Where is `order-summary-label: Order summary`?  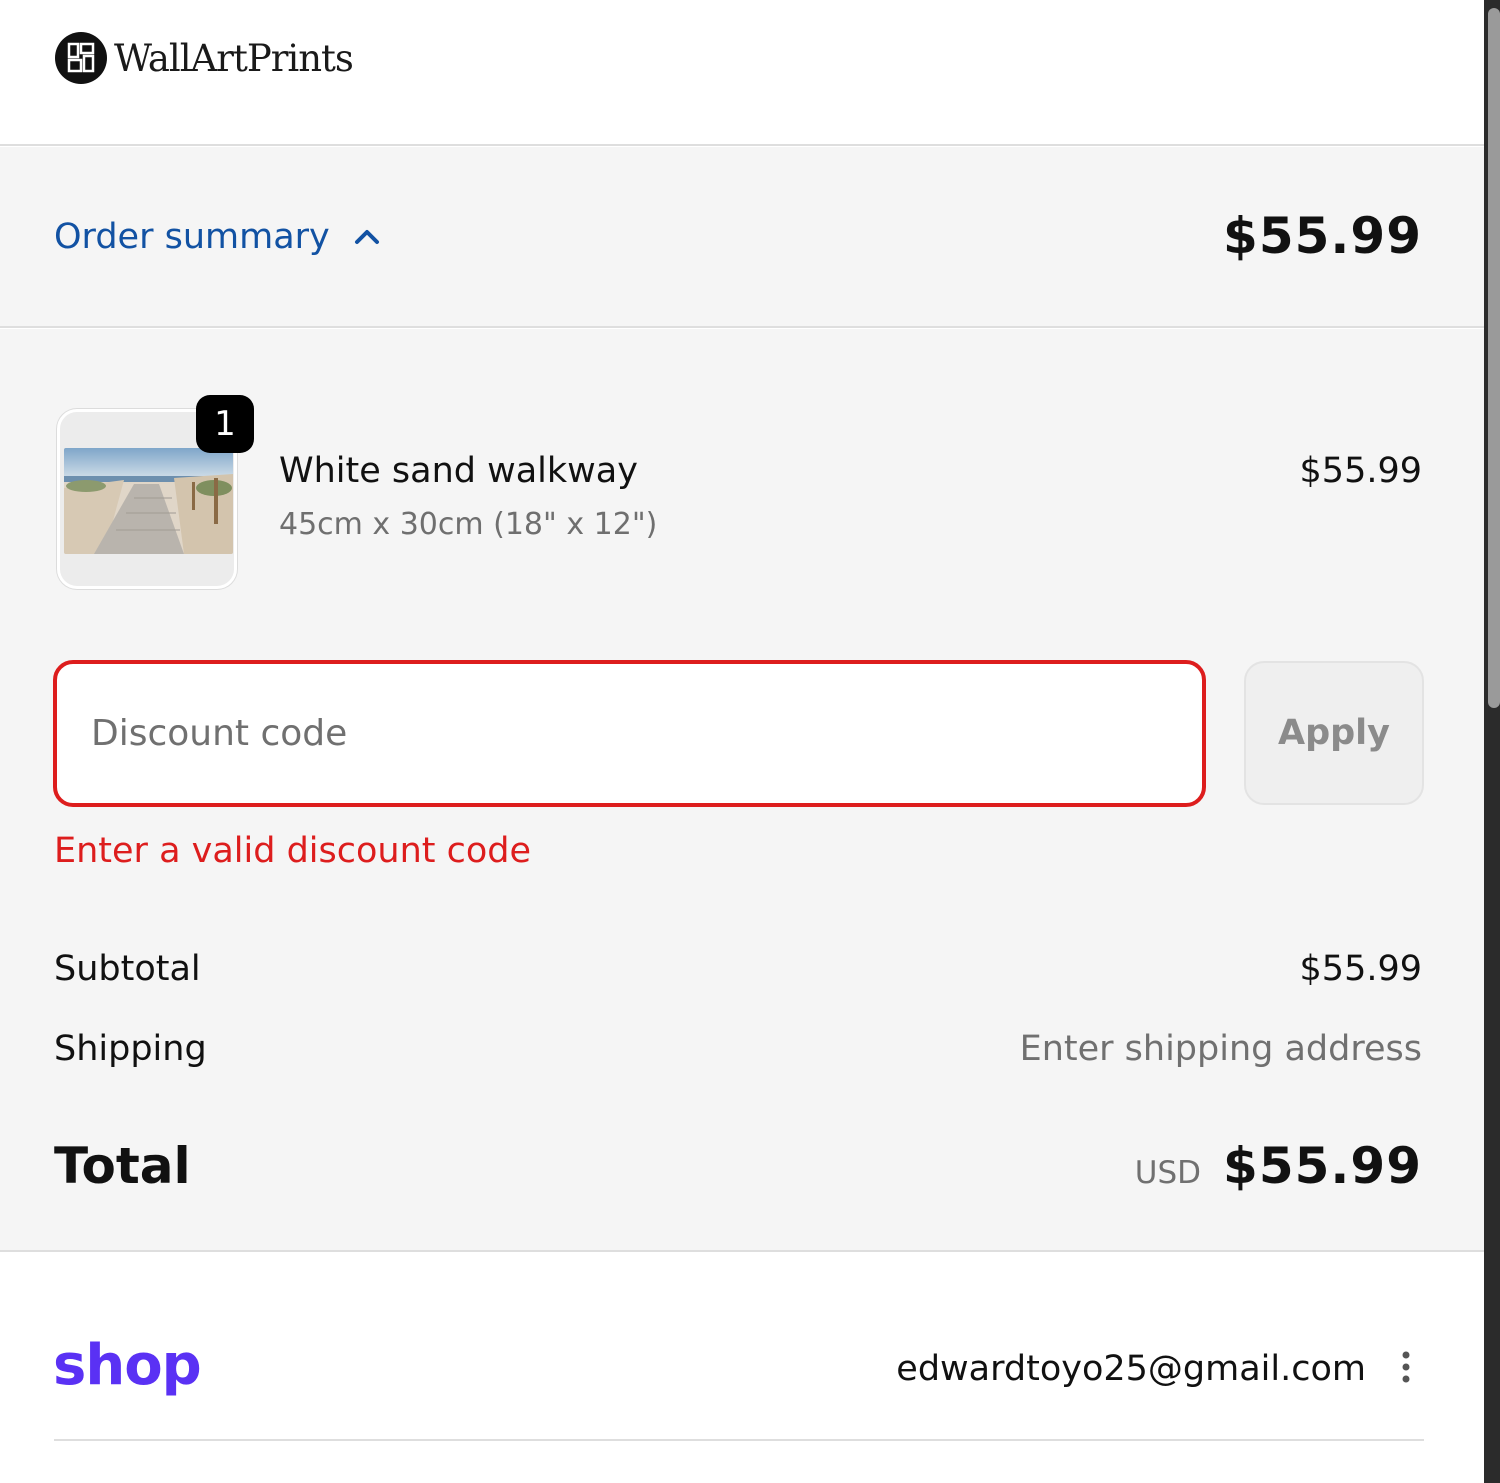 order-summary-label: Order summary is located at coordinates (192, 237).